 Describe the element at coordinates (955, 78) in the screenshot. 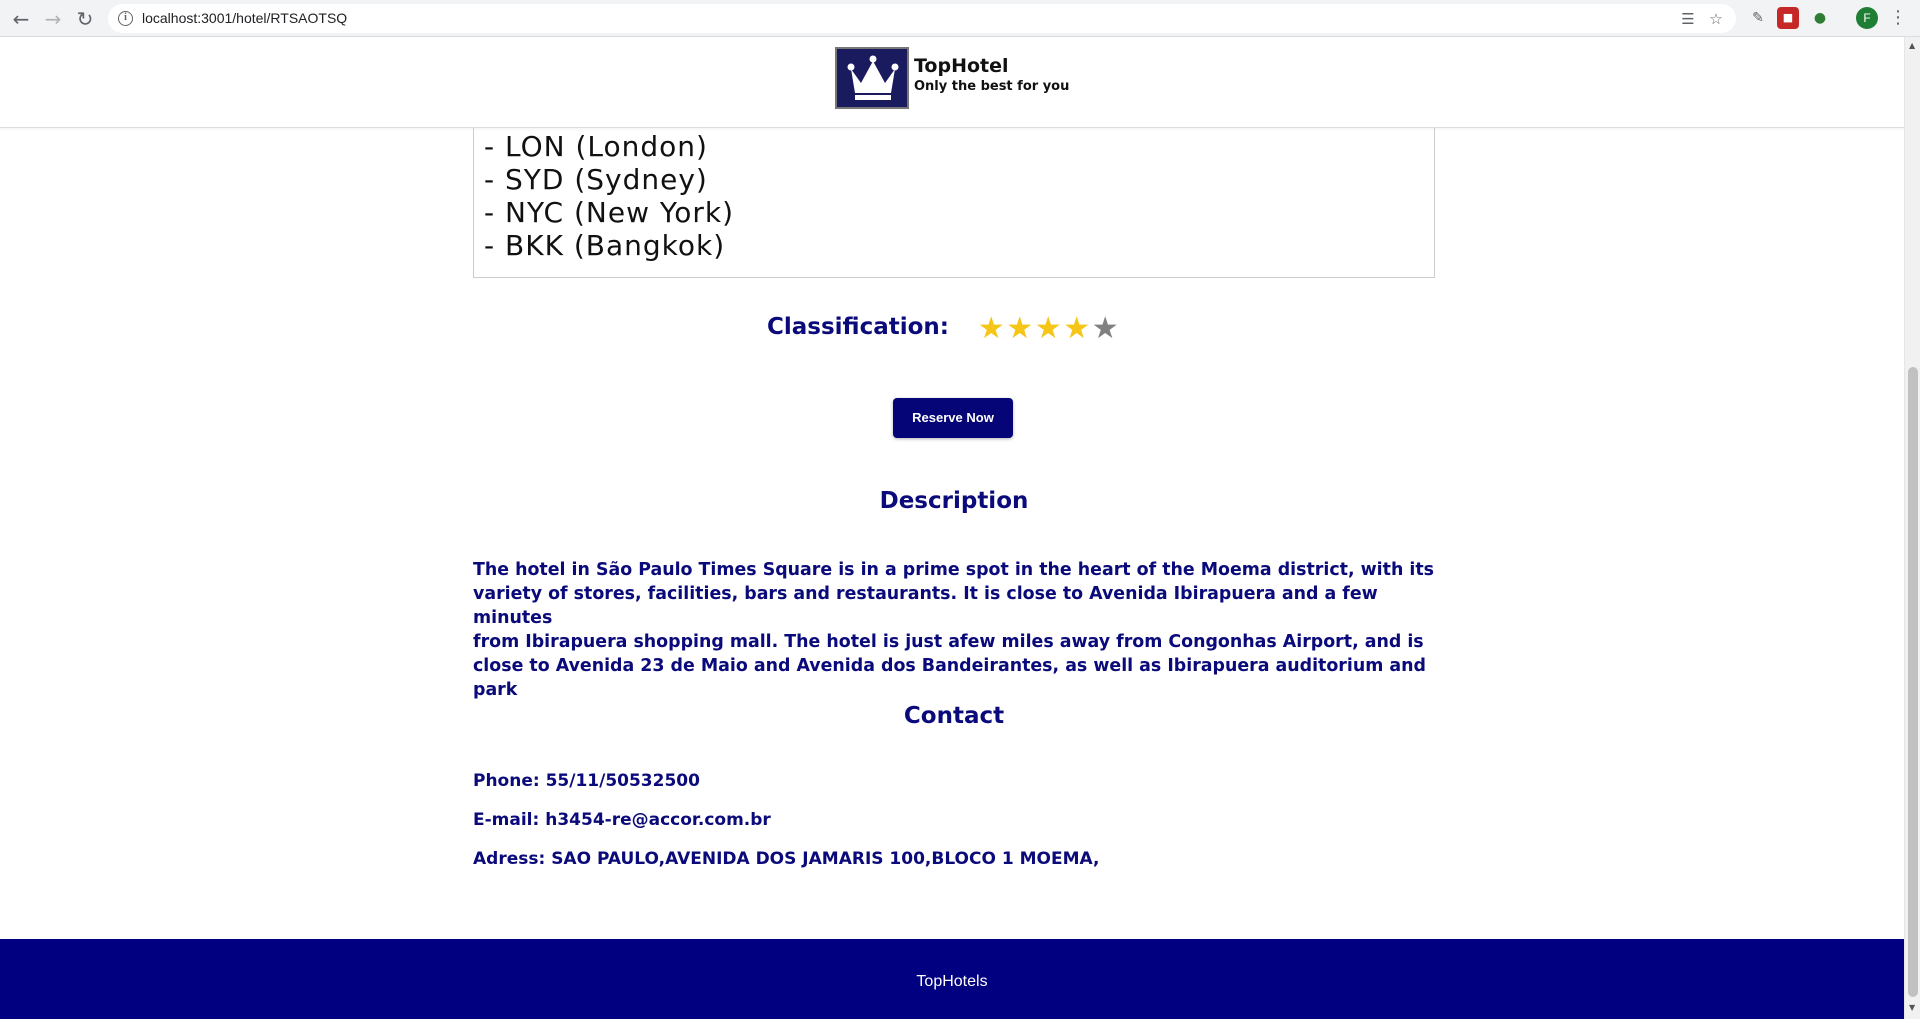

I see `logo: TopHotel Only the best for you` at that location.